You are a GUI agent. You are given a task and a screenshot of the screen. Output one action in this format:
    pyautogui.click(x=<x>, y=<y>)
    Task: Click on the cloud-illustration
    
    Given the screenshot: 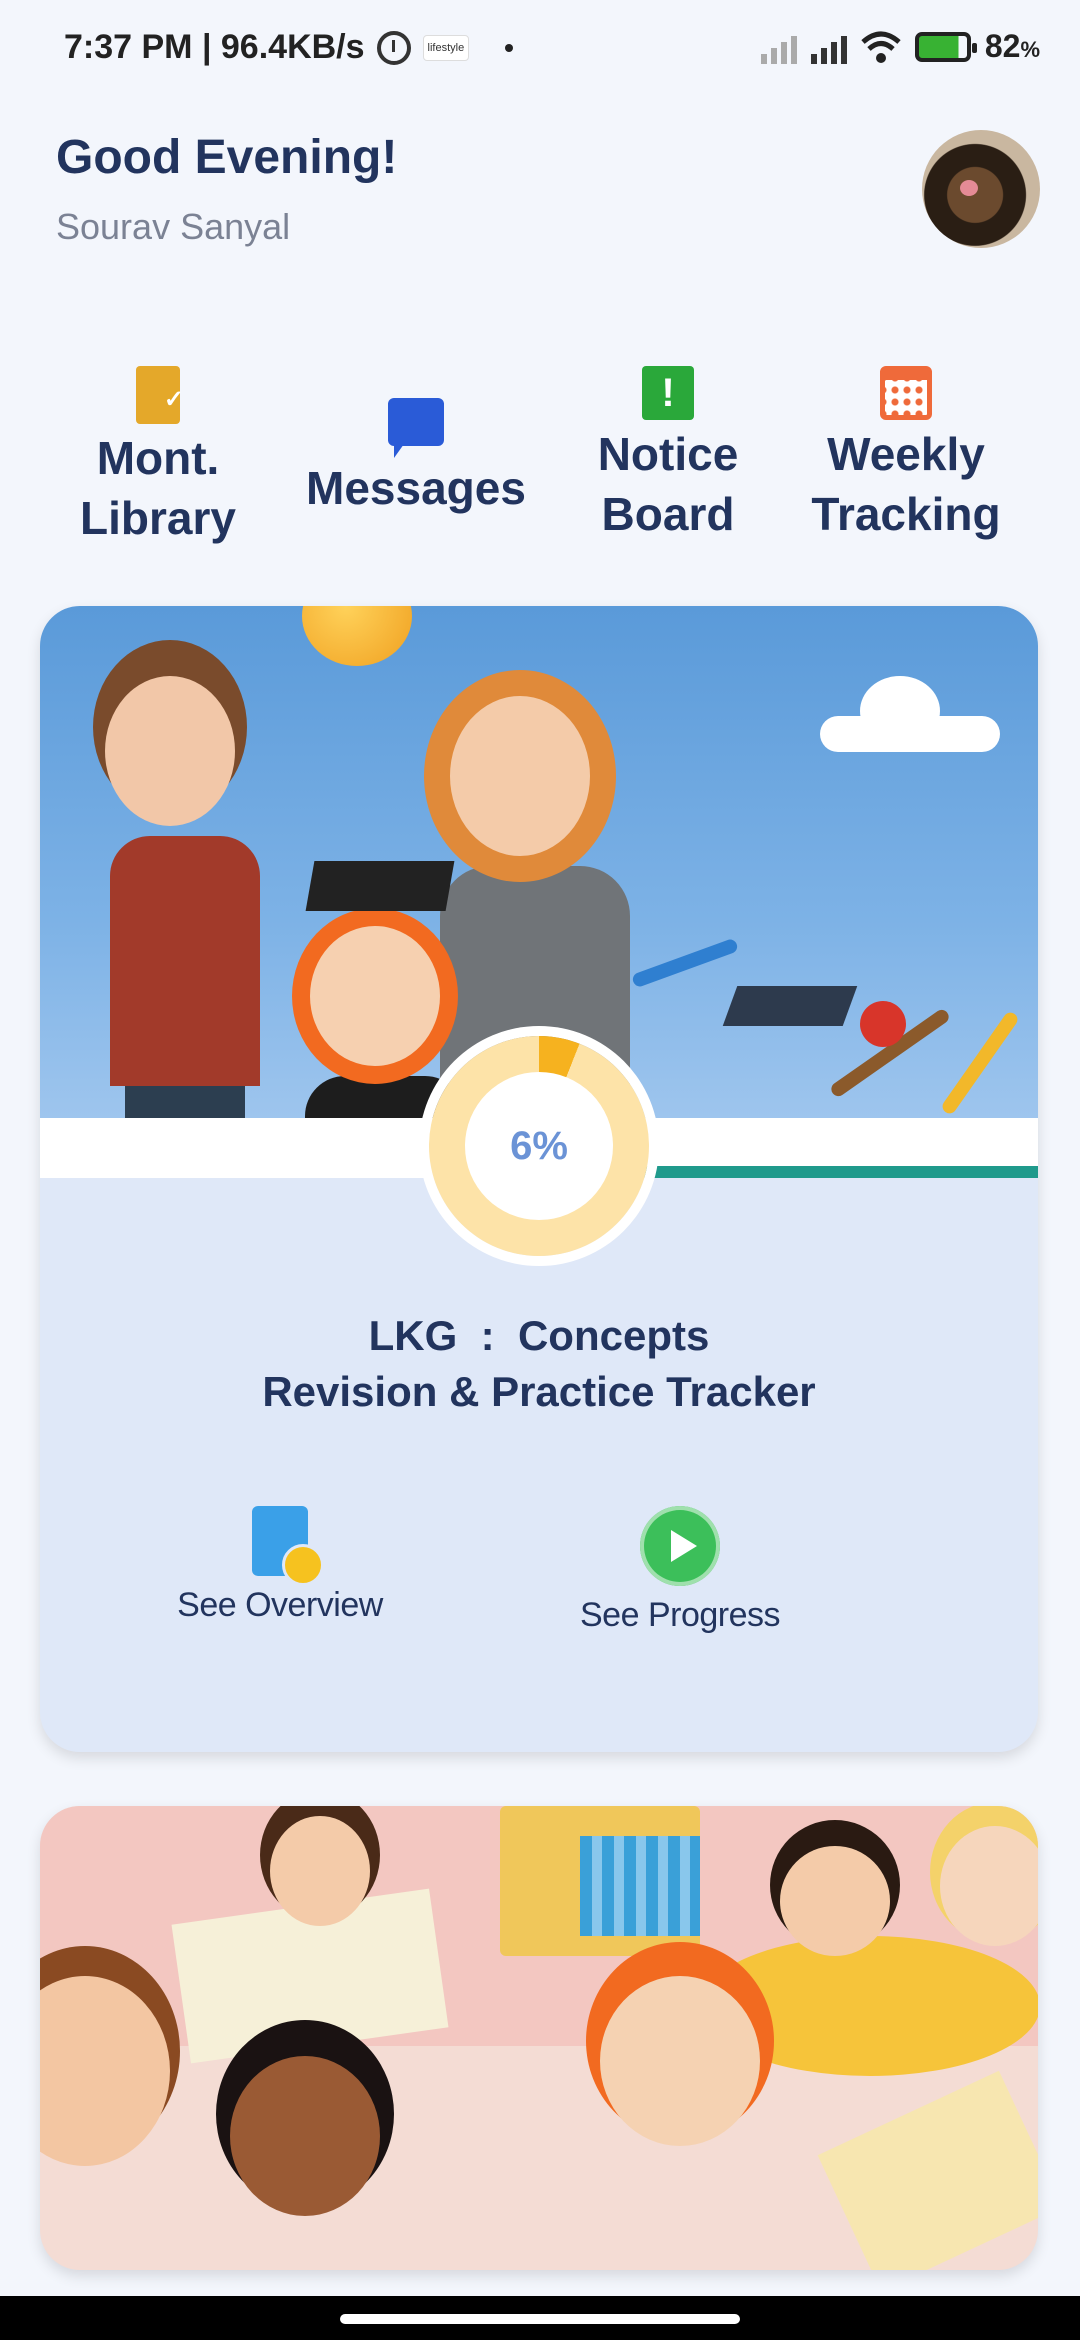 What is the action you would take?
    pyautogui.click(x=900, y=711)
    